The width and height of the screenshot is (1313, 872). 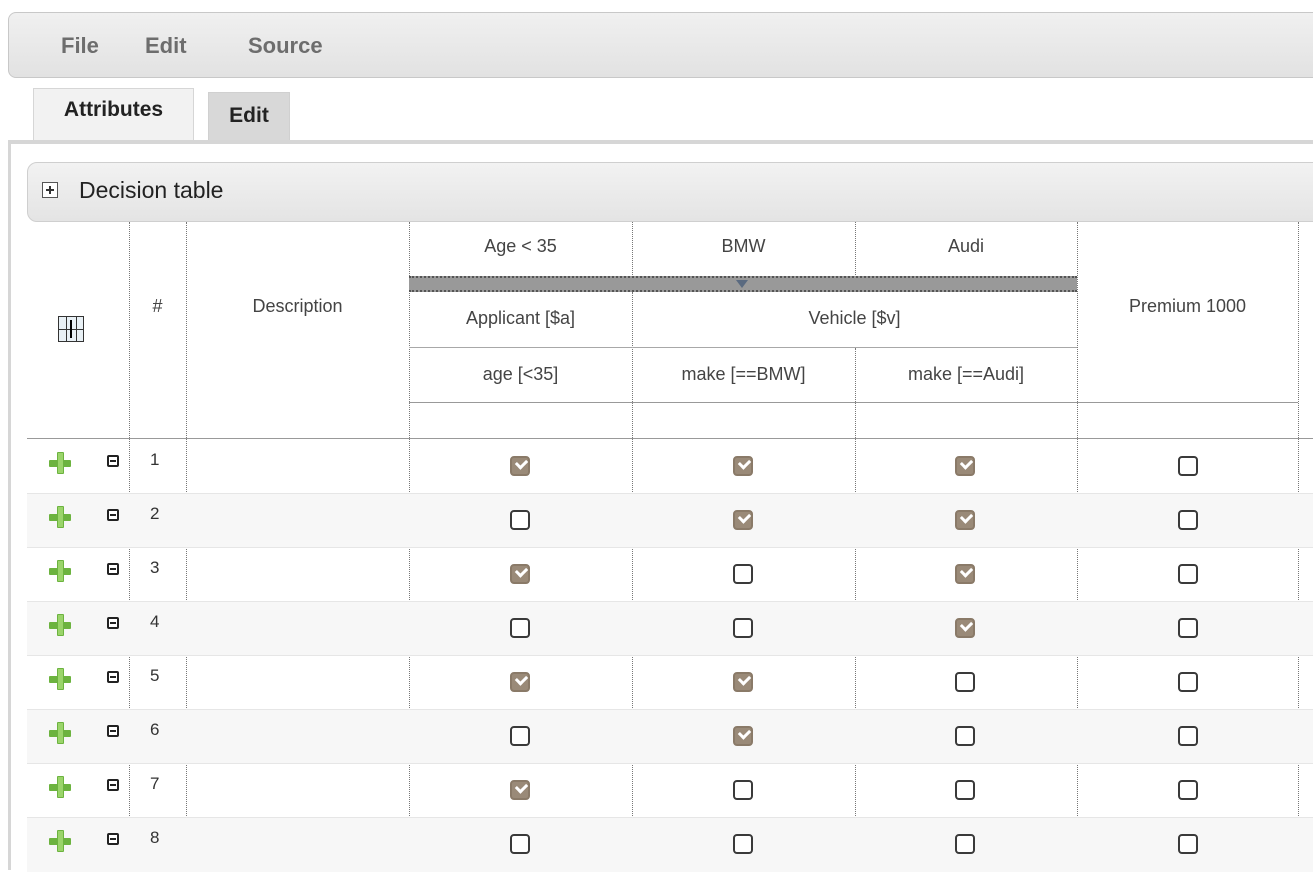 I want to click on row-number: 4, so click(x=155, y=621).